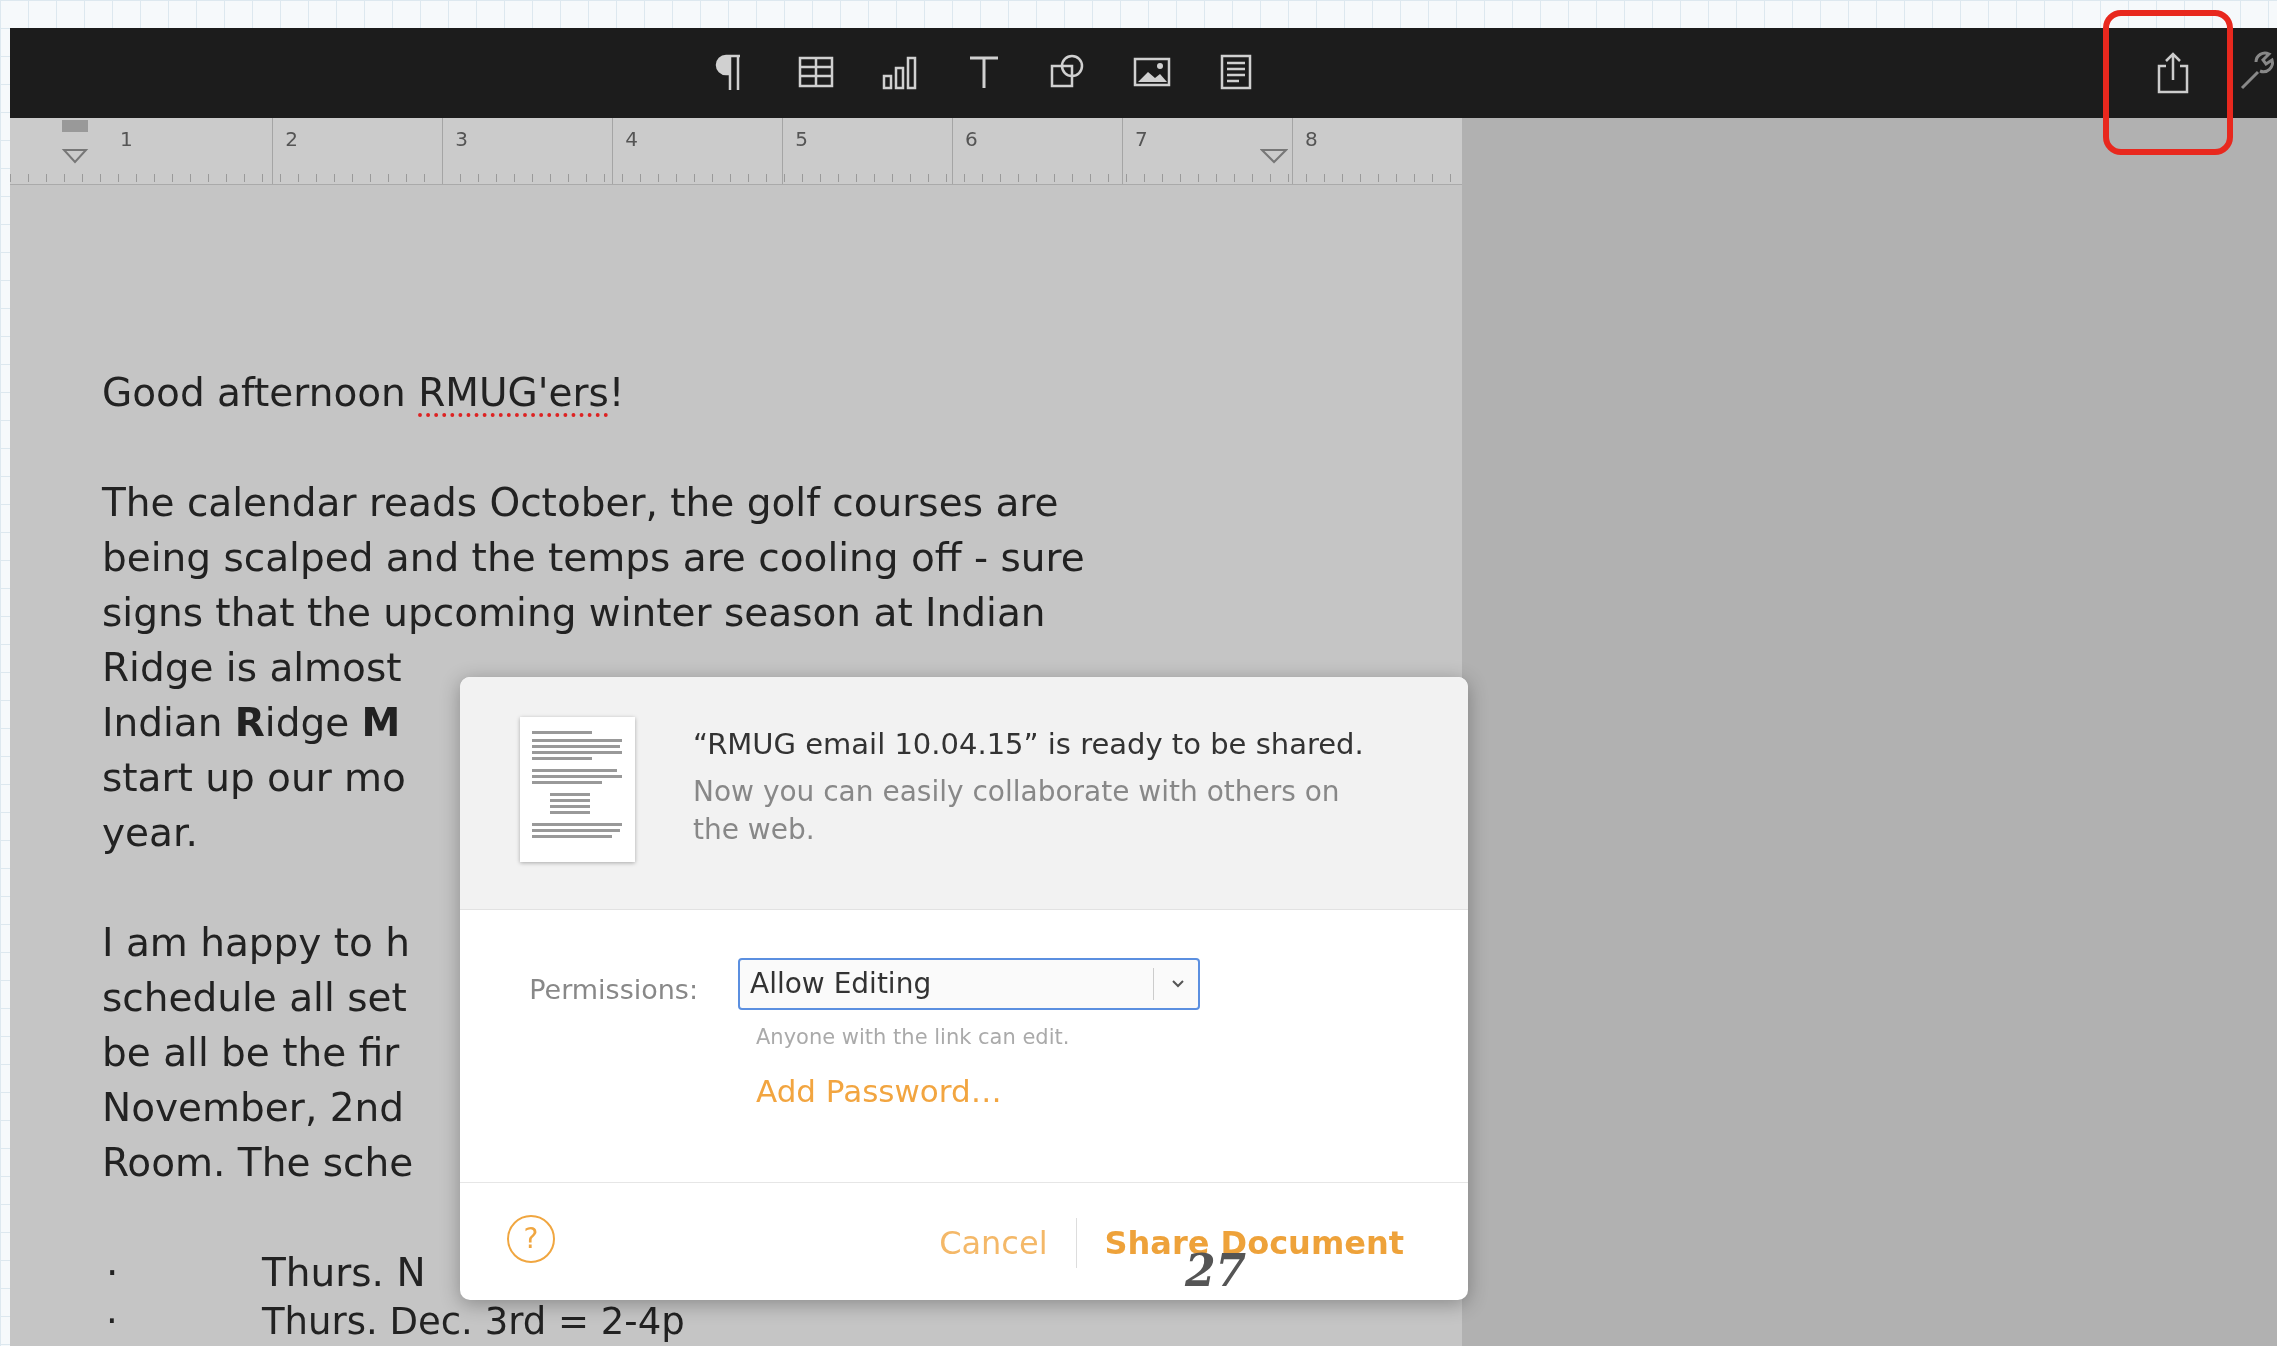 The image size is (2277, 1346). Describe the element at coordinates (1274, 156) in the screenshot. I see `tab-stop-icon` at that location.